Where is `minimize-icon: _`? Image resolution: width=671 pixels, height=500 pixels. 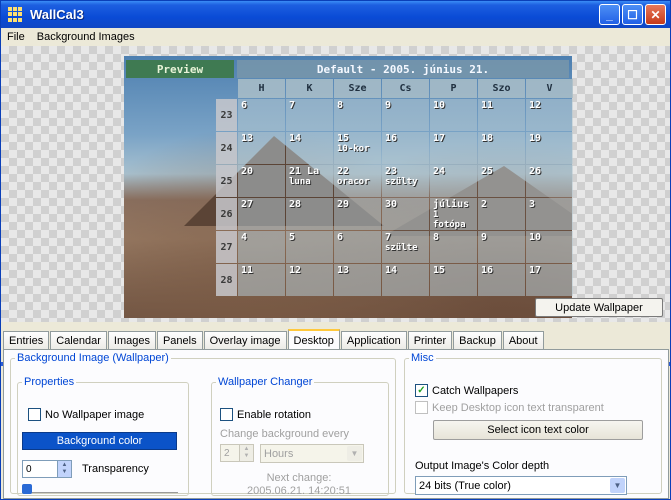
minimize-icon: _ is located at coordinates (609, 14).